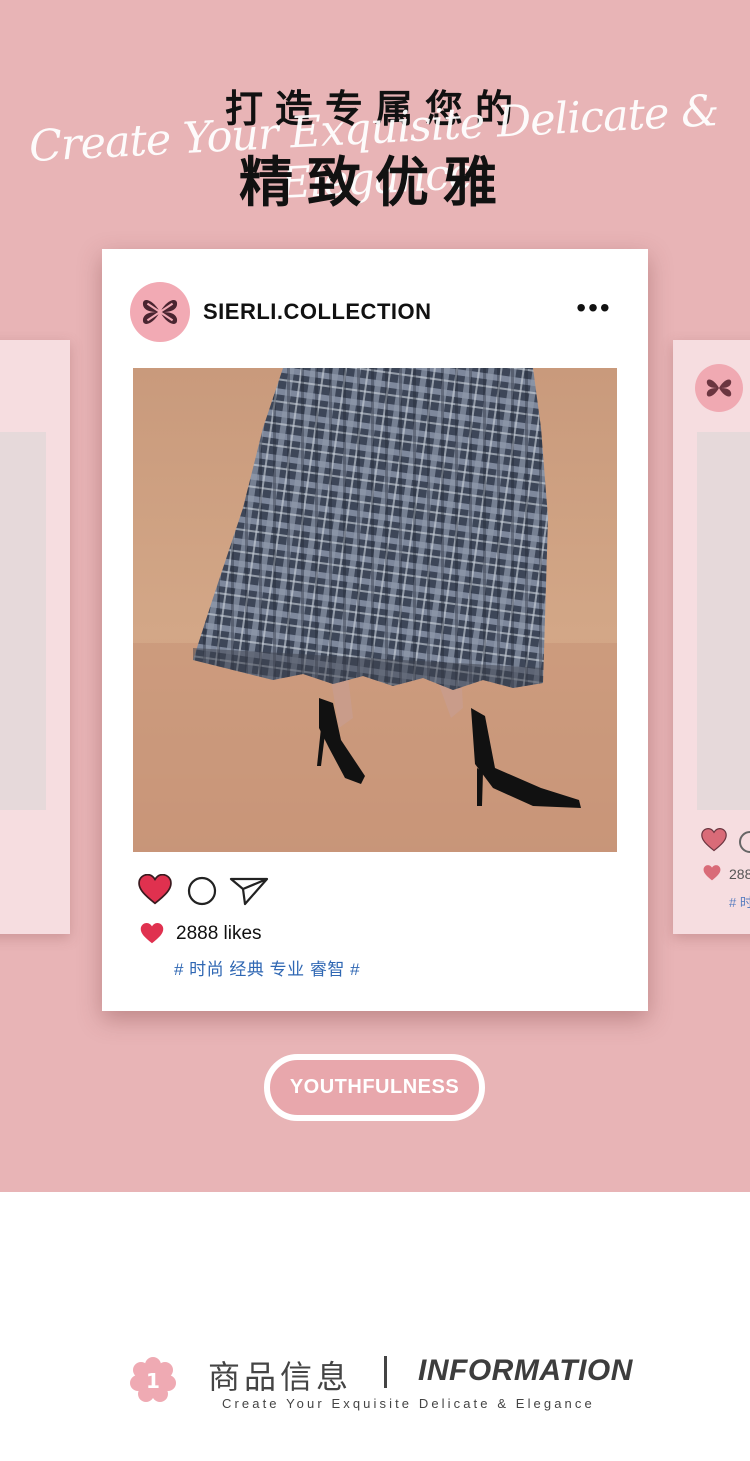 The width and height of the screenshot is (750, 1461). I want to click on next-post-card: 288 # 时, so click(711, 637).